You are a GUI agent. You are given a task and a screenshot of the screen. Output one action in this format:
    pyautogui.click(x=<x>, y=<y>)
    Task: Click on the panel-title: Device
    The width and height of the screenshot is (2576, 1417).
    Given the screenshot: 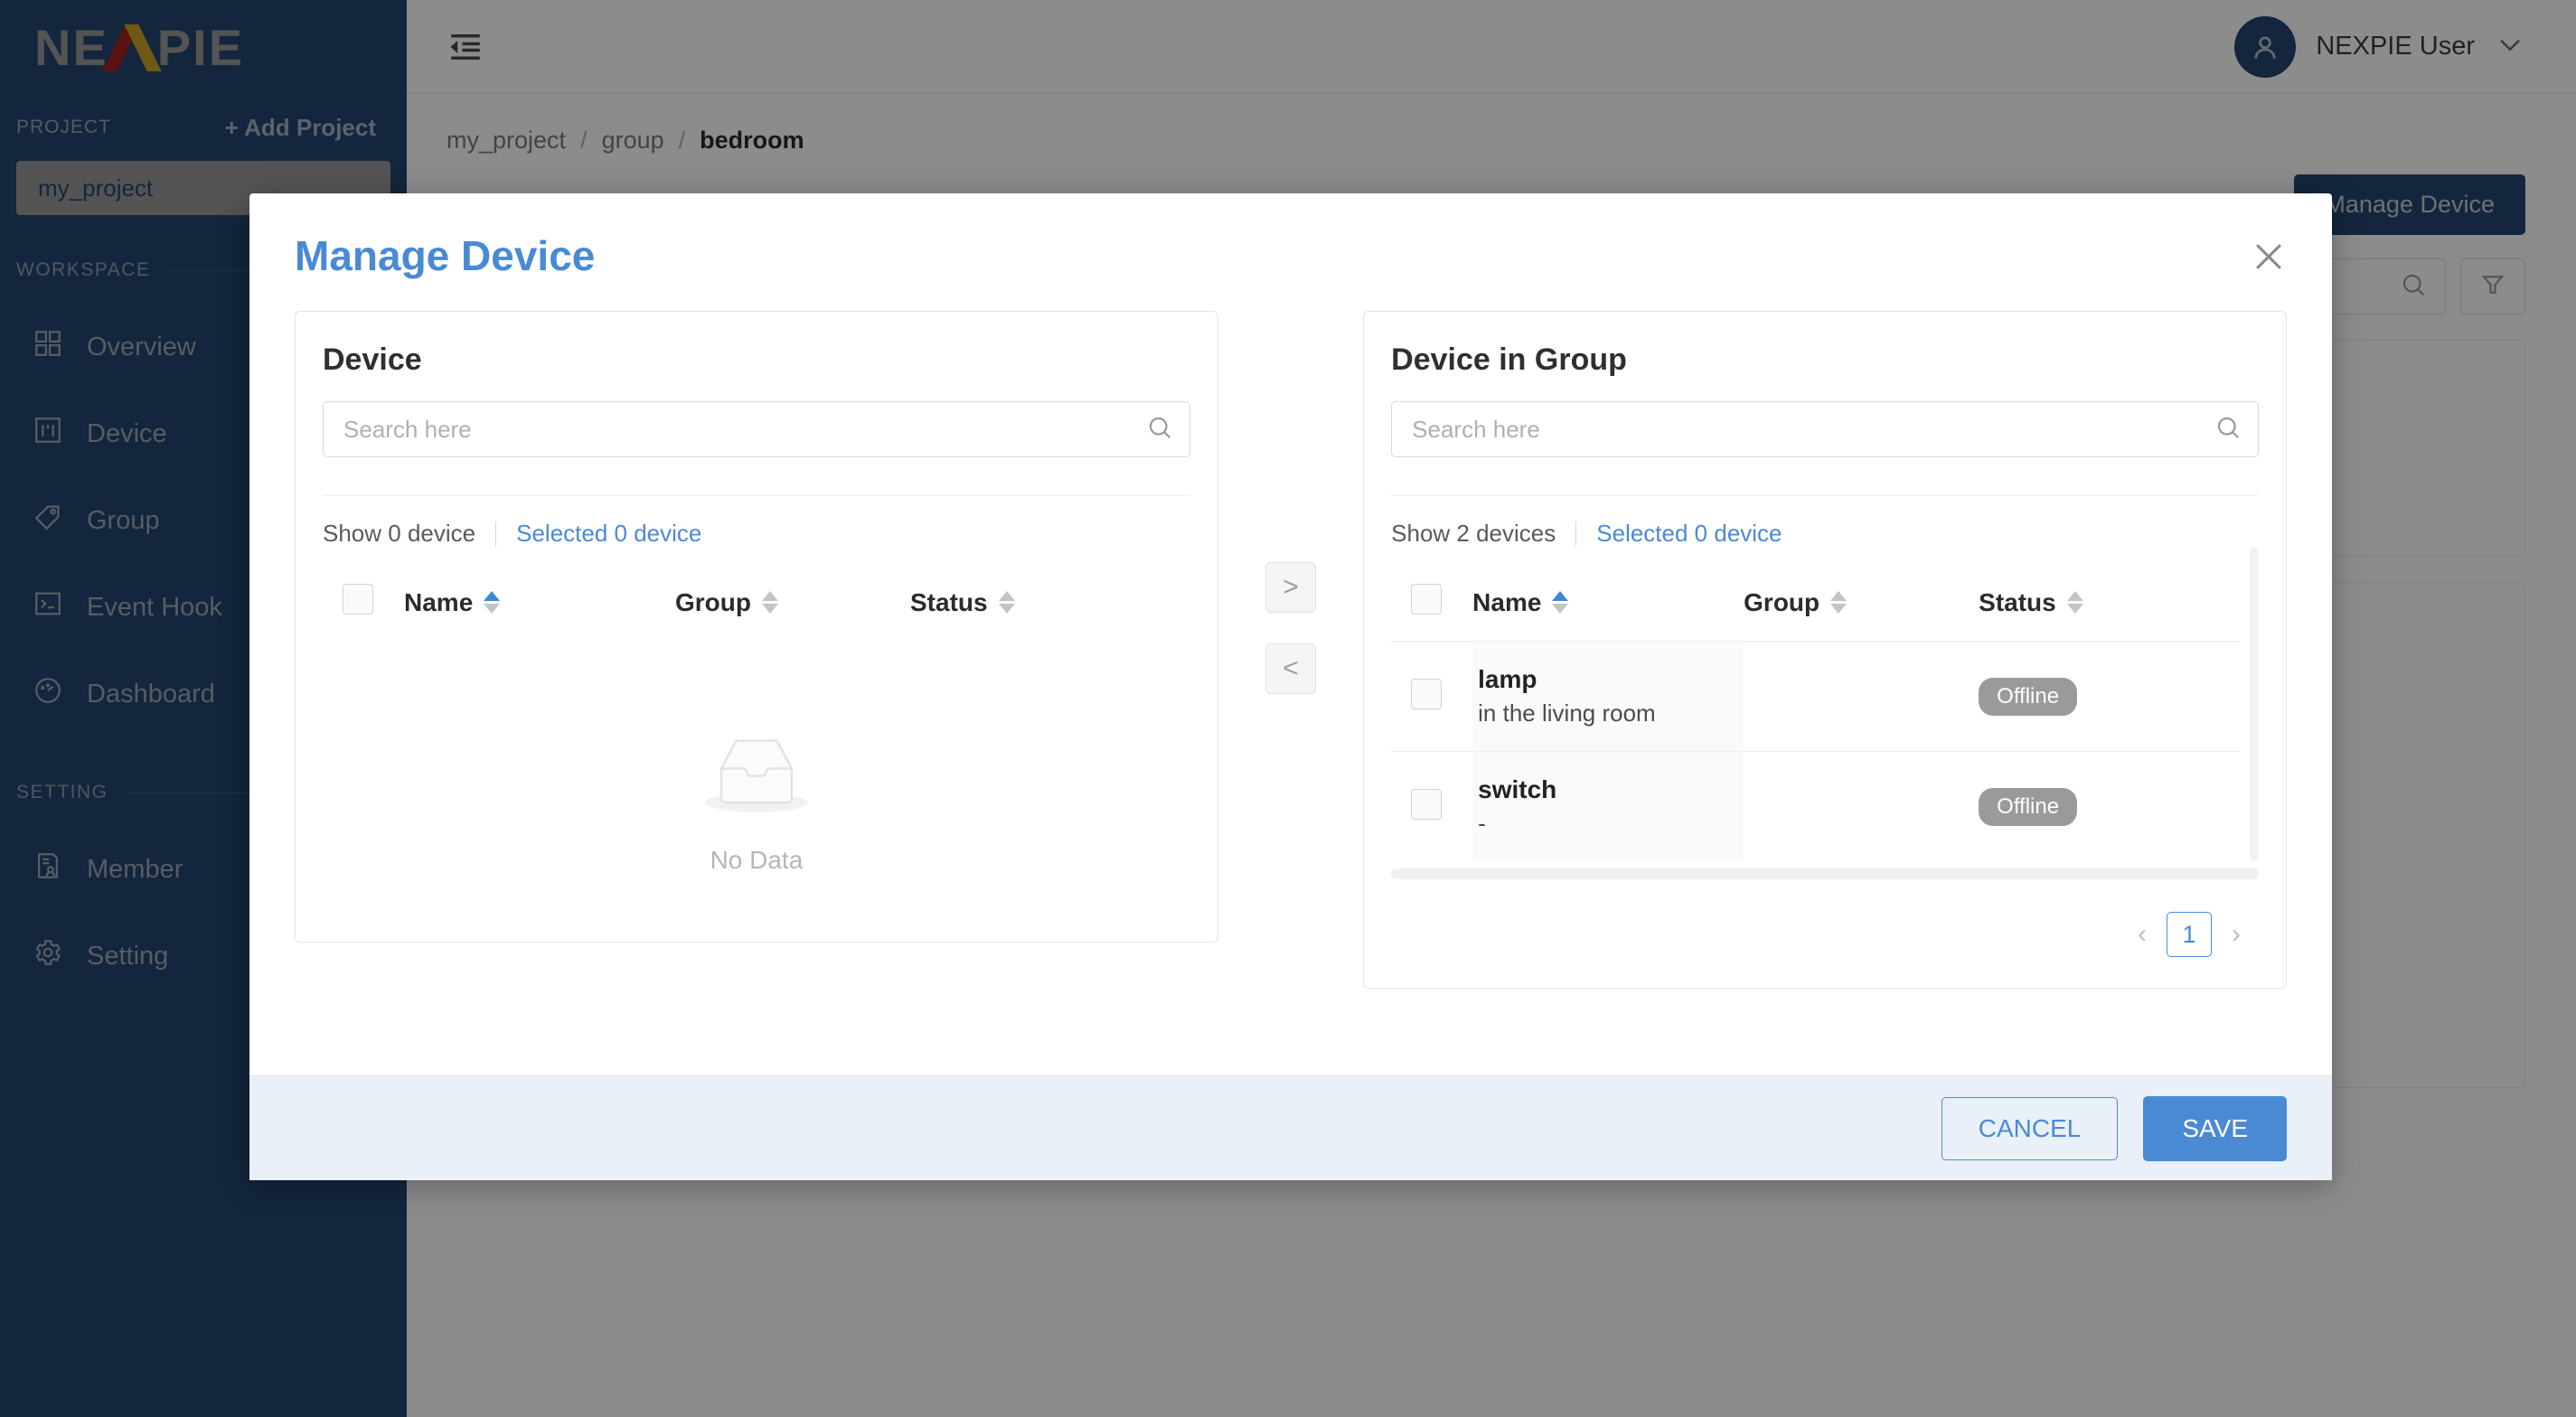 What is the action you would take?
    pyautogui.click(x=372, y=360)
    